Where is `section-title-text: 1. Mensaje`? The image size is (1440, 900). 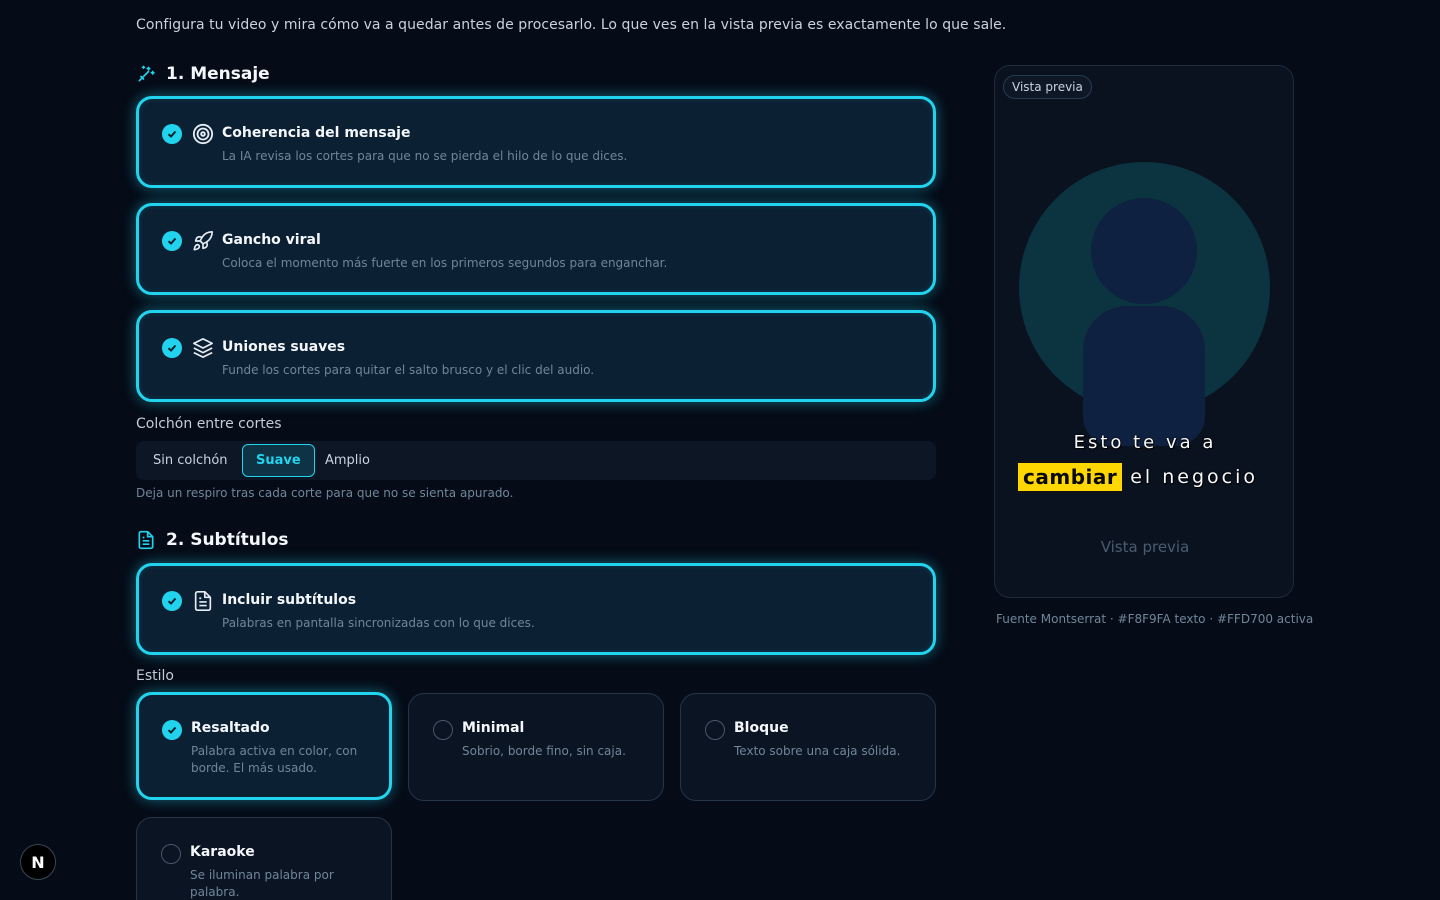
section-title-text: 1. Mensaje is located at coordinates (218, 74).